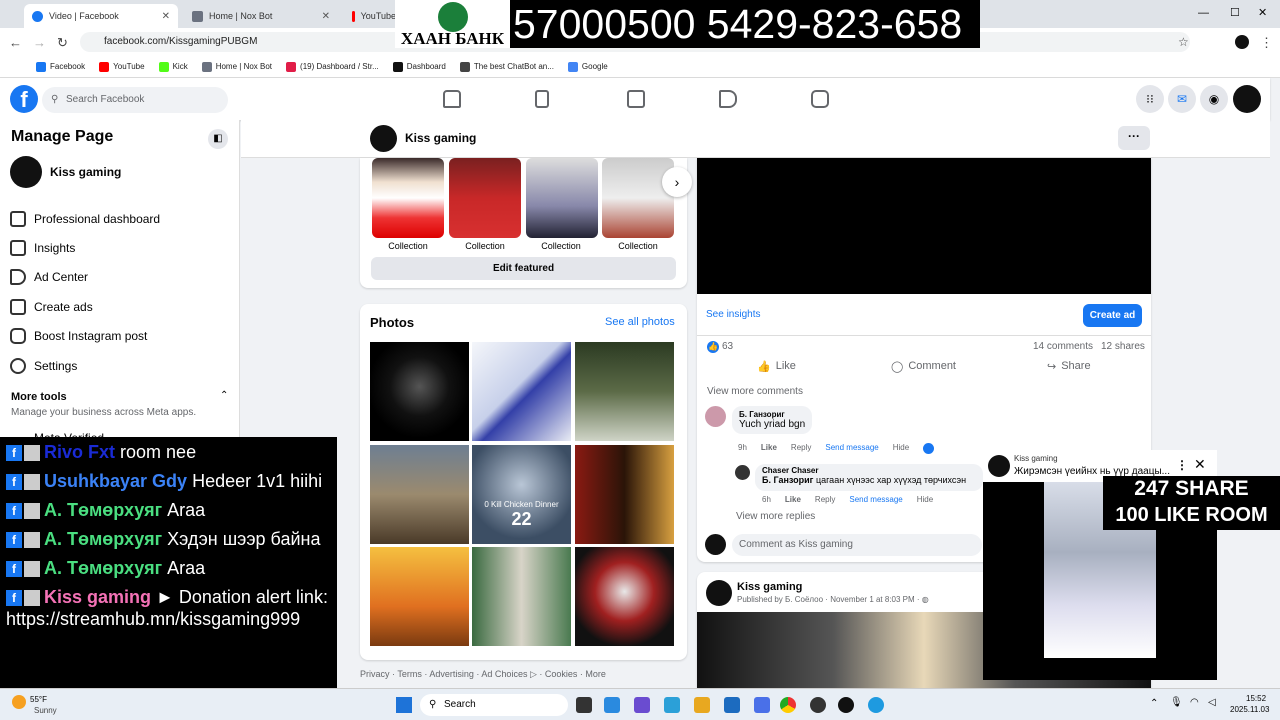  I want to click on sidebar-item-settings: Settings, so click(43, 366).